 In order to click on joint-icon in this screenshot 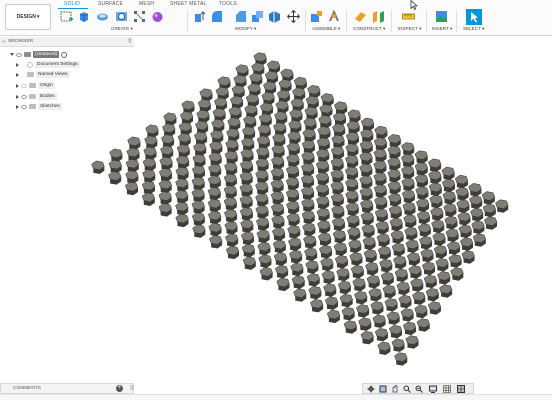, I will do `click(334, 16)`.